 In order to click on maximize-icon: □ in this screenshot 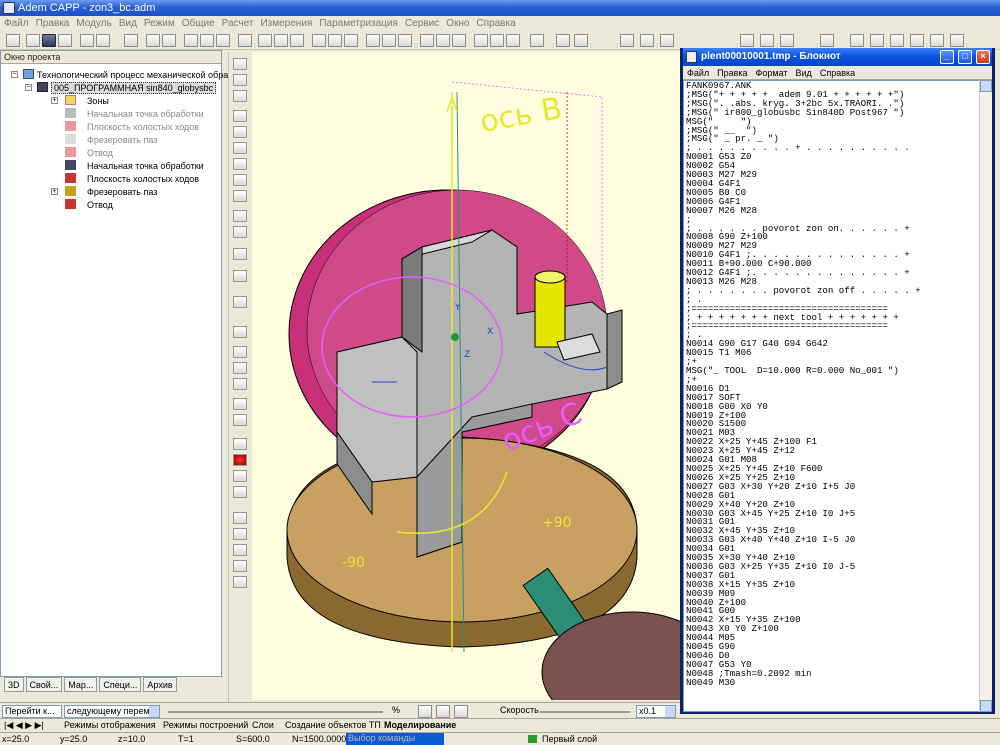, I will do `click(965, 57)`.